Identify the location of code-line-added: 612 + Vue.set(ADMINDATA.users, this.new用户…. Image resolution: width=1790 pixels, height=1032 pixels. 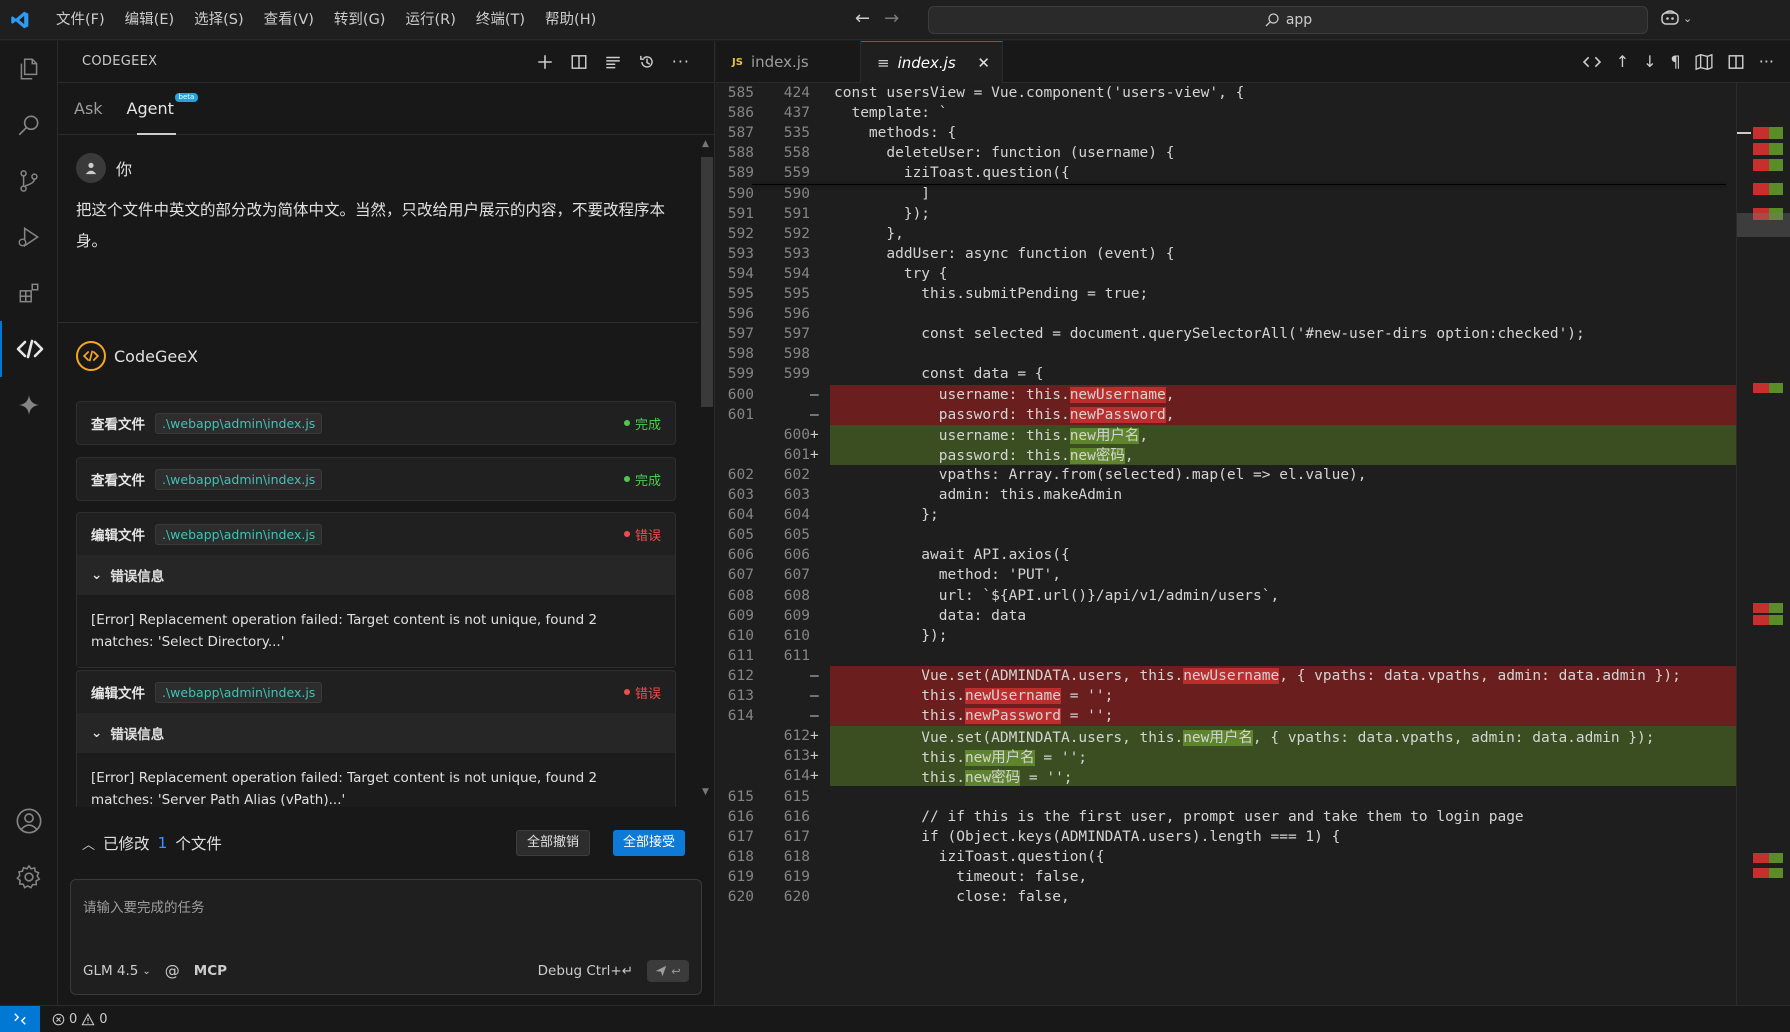
(1226, 736).